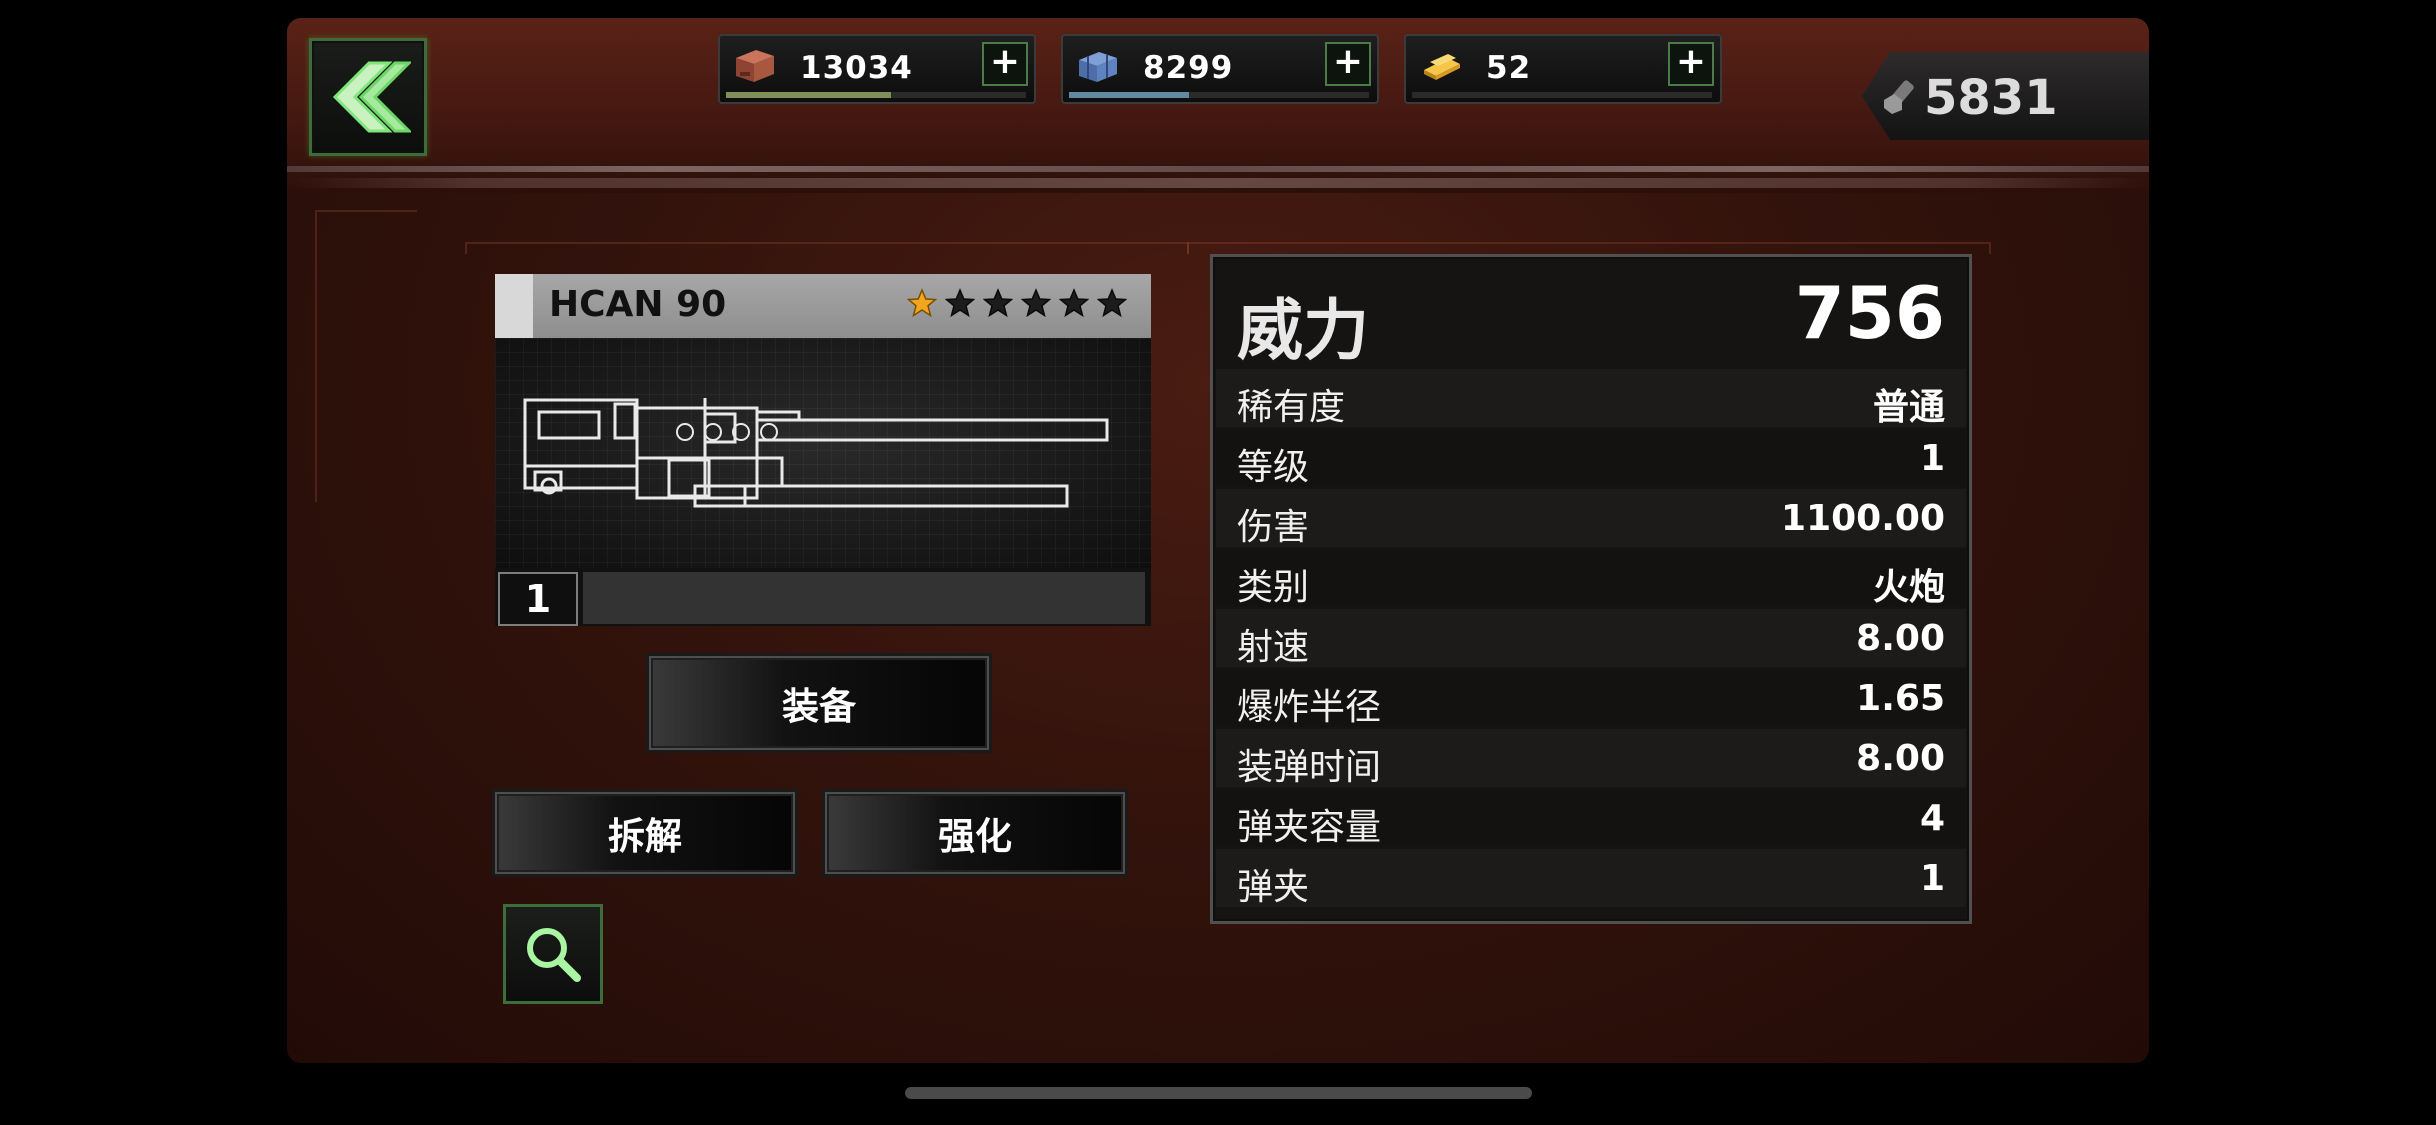  Describe the element at coordinates (1348, 64) in the screenshot. I see `add-metal-button: +` at that location.